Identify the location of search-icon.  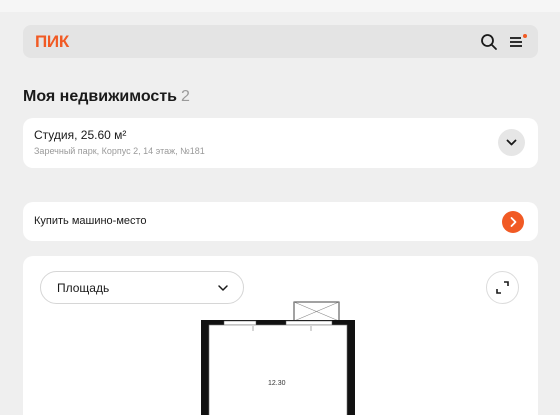
(489, 42).